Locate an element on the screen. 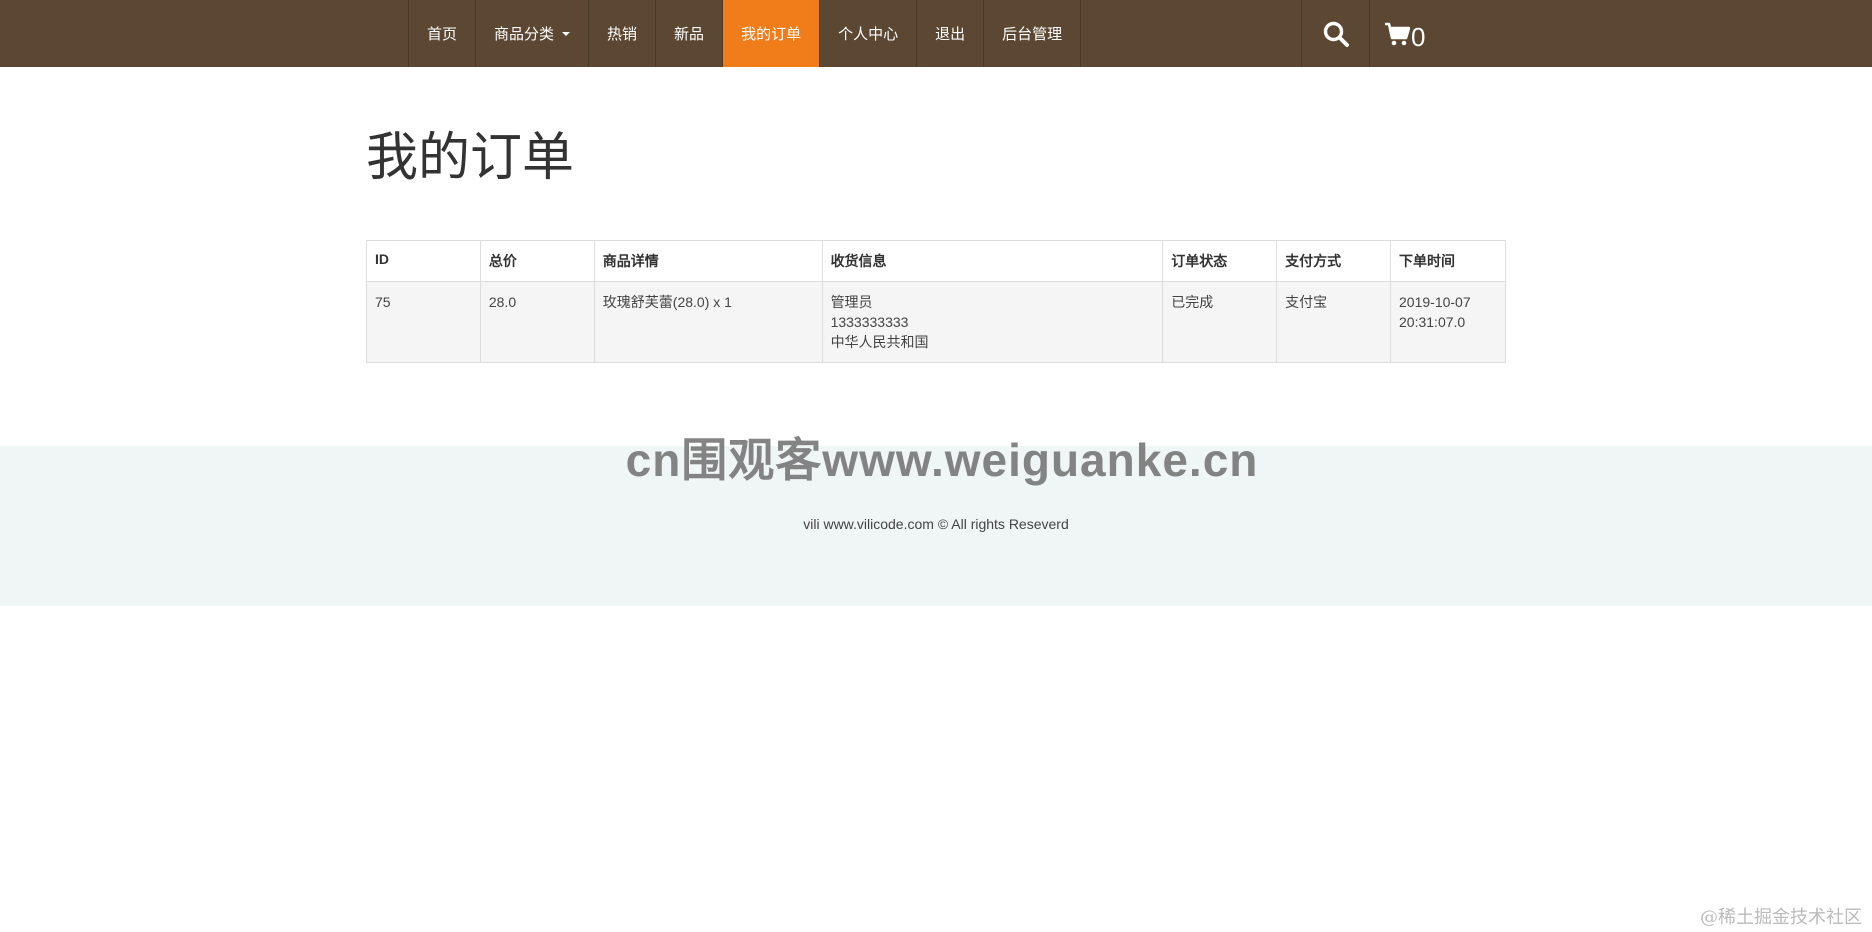 The height and width of the screenshot is (932, 1872). cart-count: 0 is located at coordinates (1418, 36).